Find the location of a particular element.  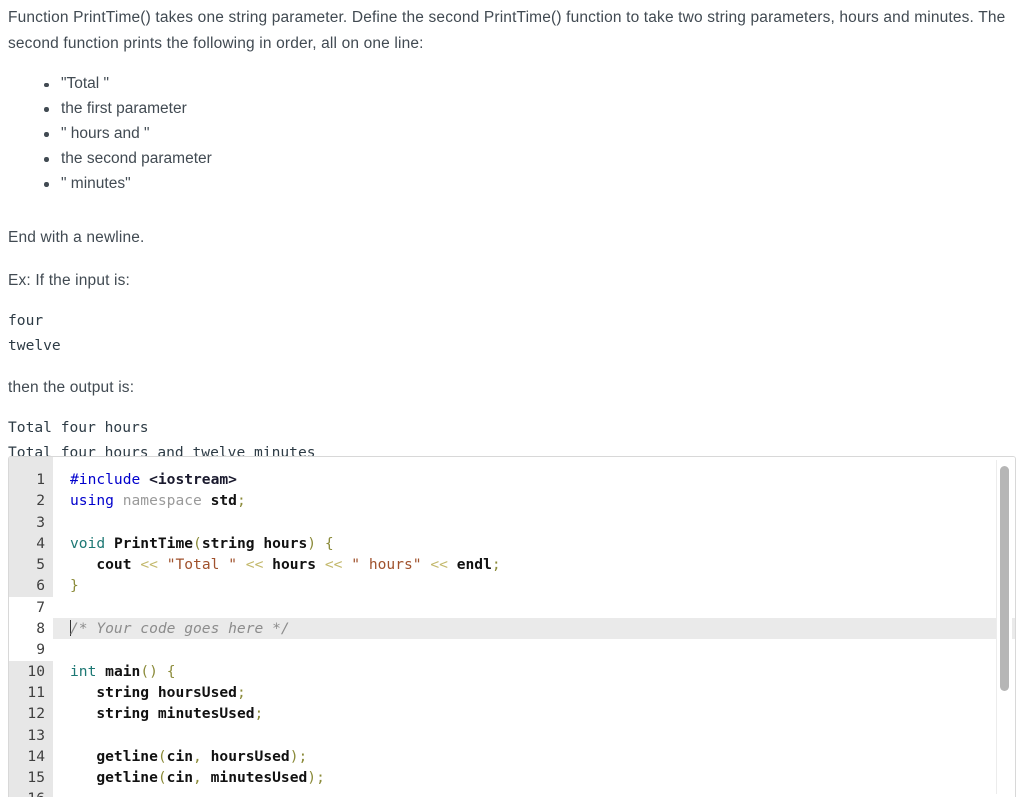

end-with-newline-note: End with a newline. is located at coordinates (76, 237).